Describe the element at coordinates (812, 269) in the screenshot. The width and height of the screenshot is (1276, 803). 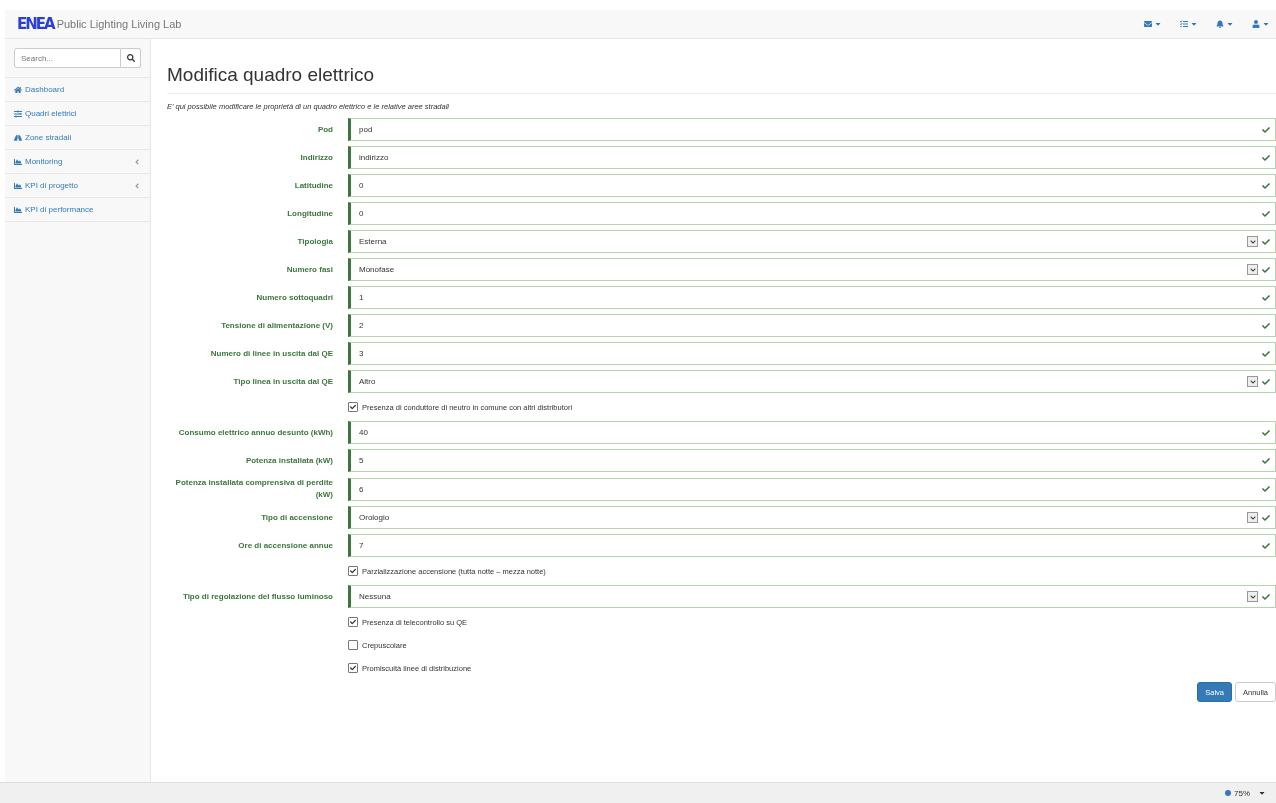
I see `select-field: Monofase` at that location.